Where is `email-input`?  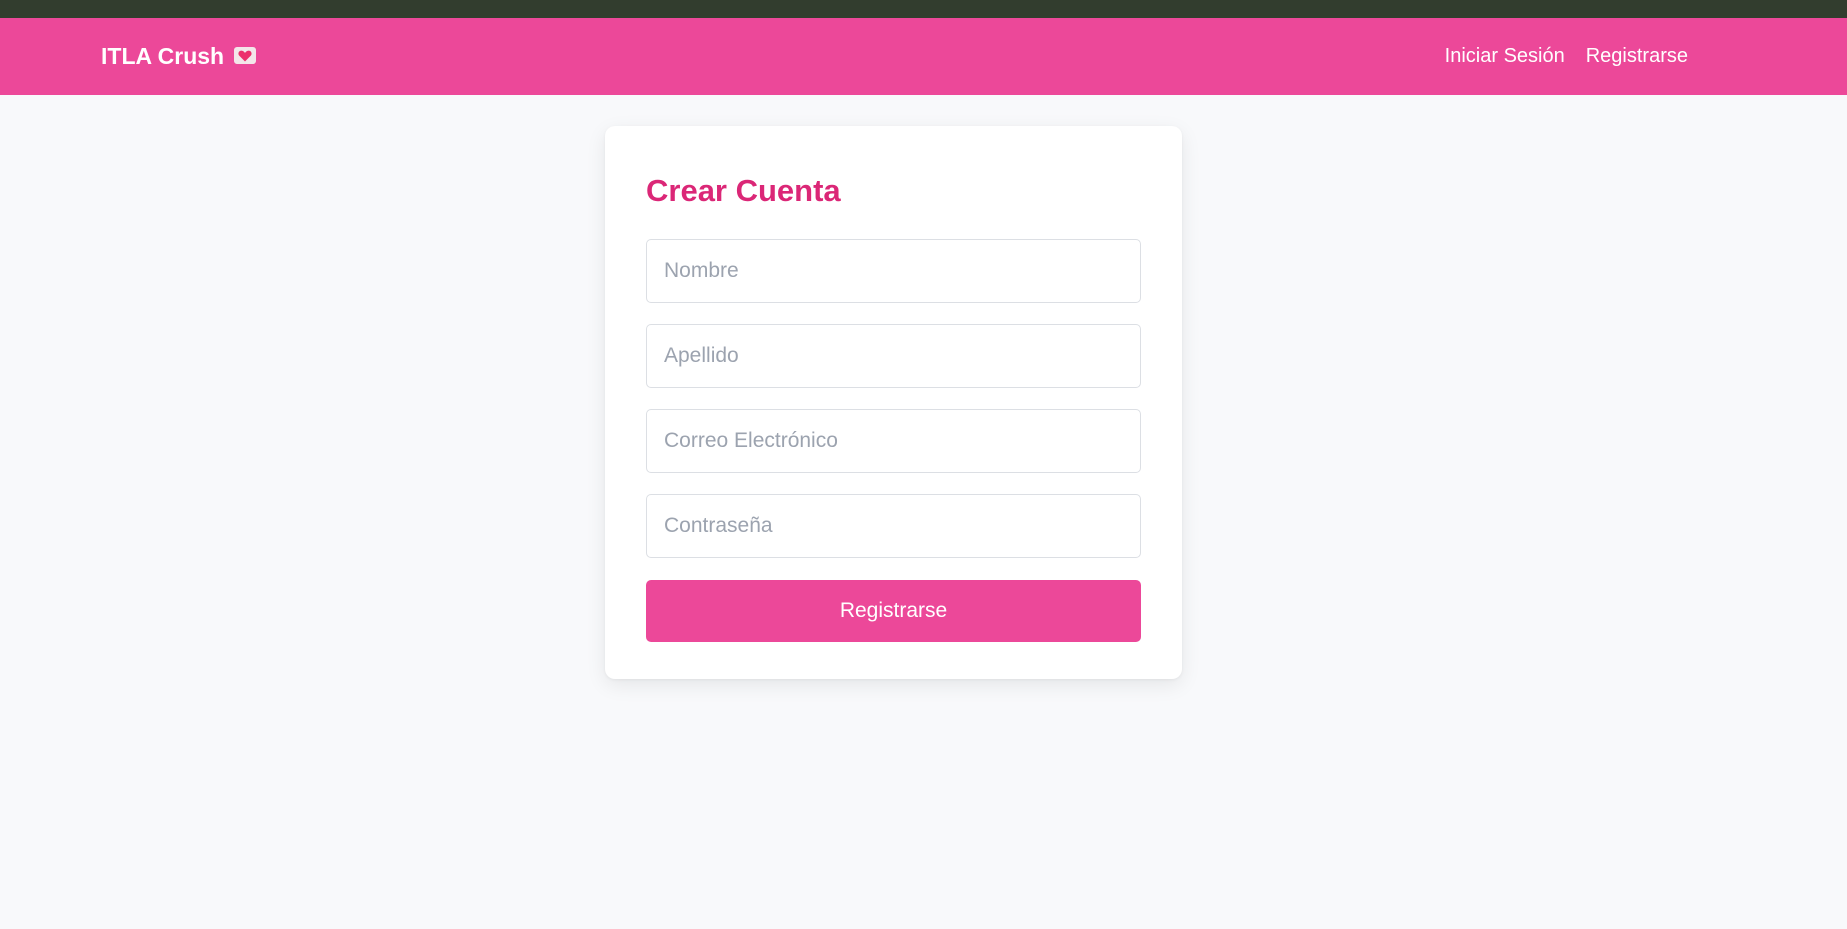 email-input is located at coordinates (893, 441).